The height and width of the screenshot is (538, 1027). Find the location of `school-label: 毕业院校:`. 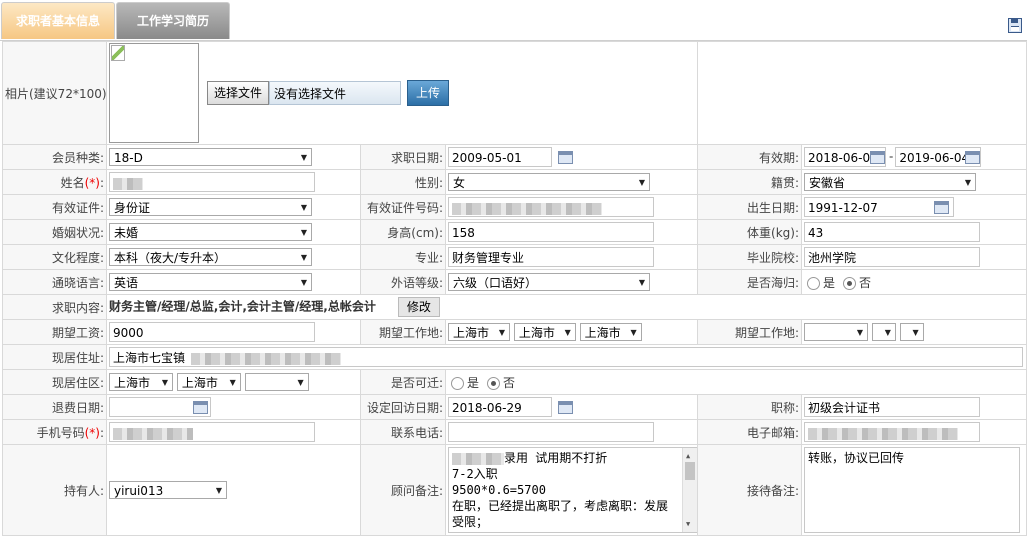

school-label: 毕业院校: is located at coordinates (750, 257).